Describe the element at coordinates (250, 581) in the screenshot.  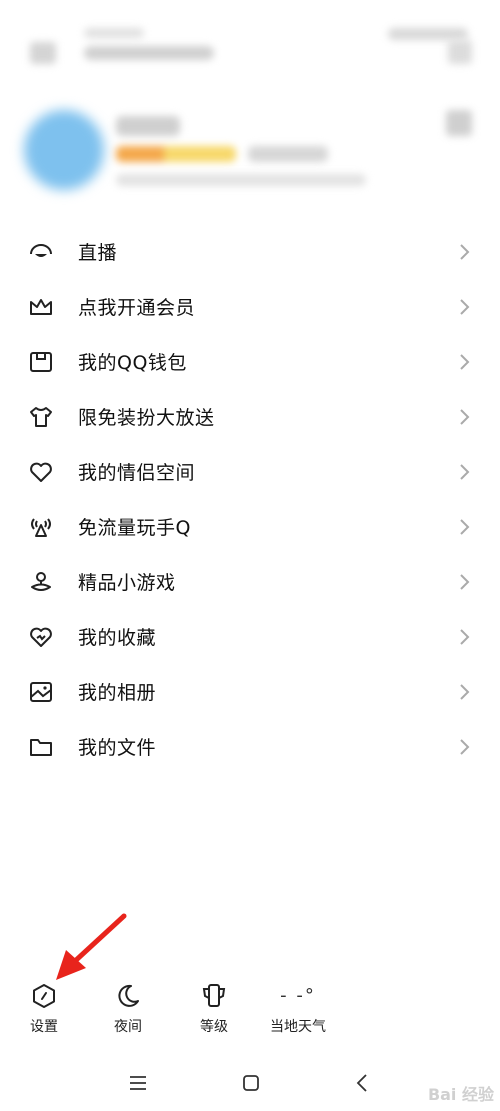
I see `menu-item-mini-games: 精品小游戏` at that location.